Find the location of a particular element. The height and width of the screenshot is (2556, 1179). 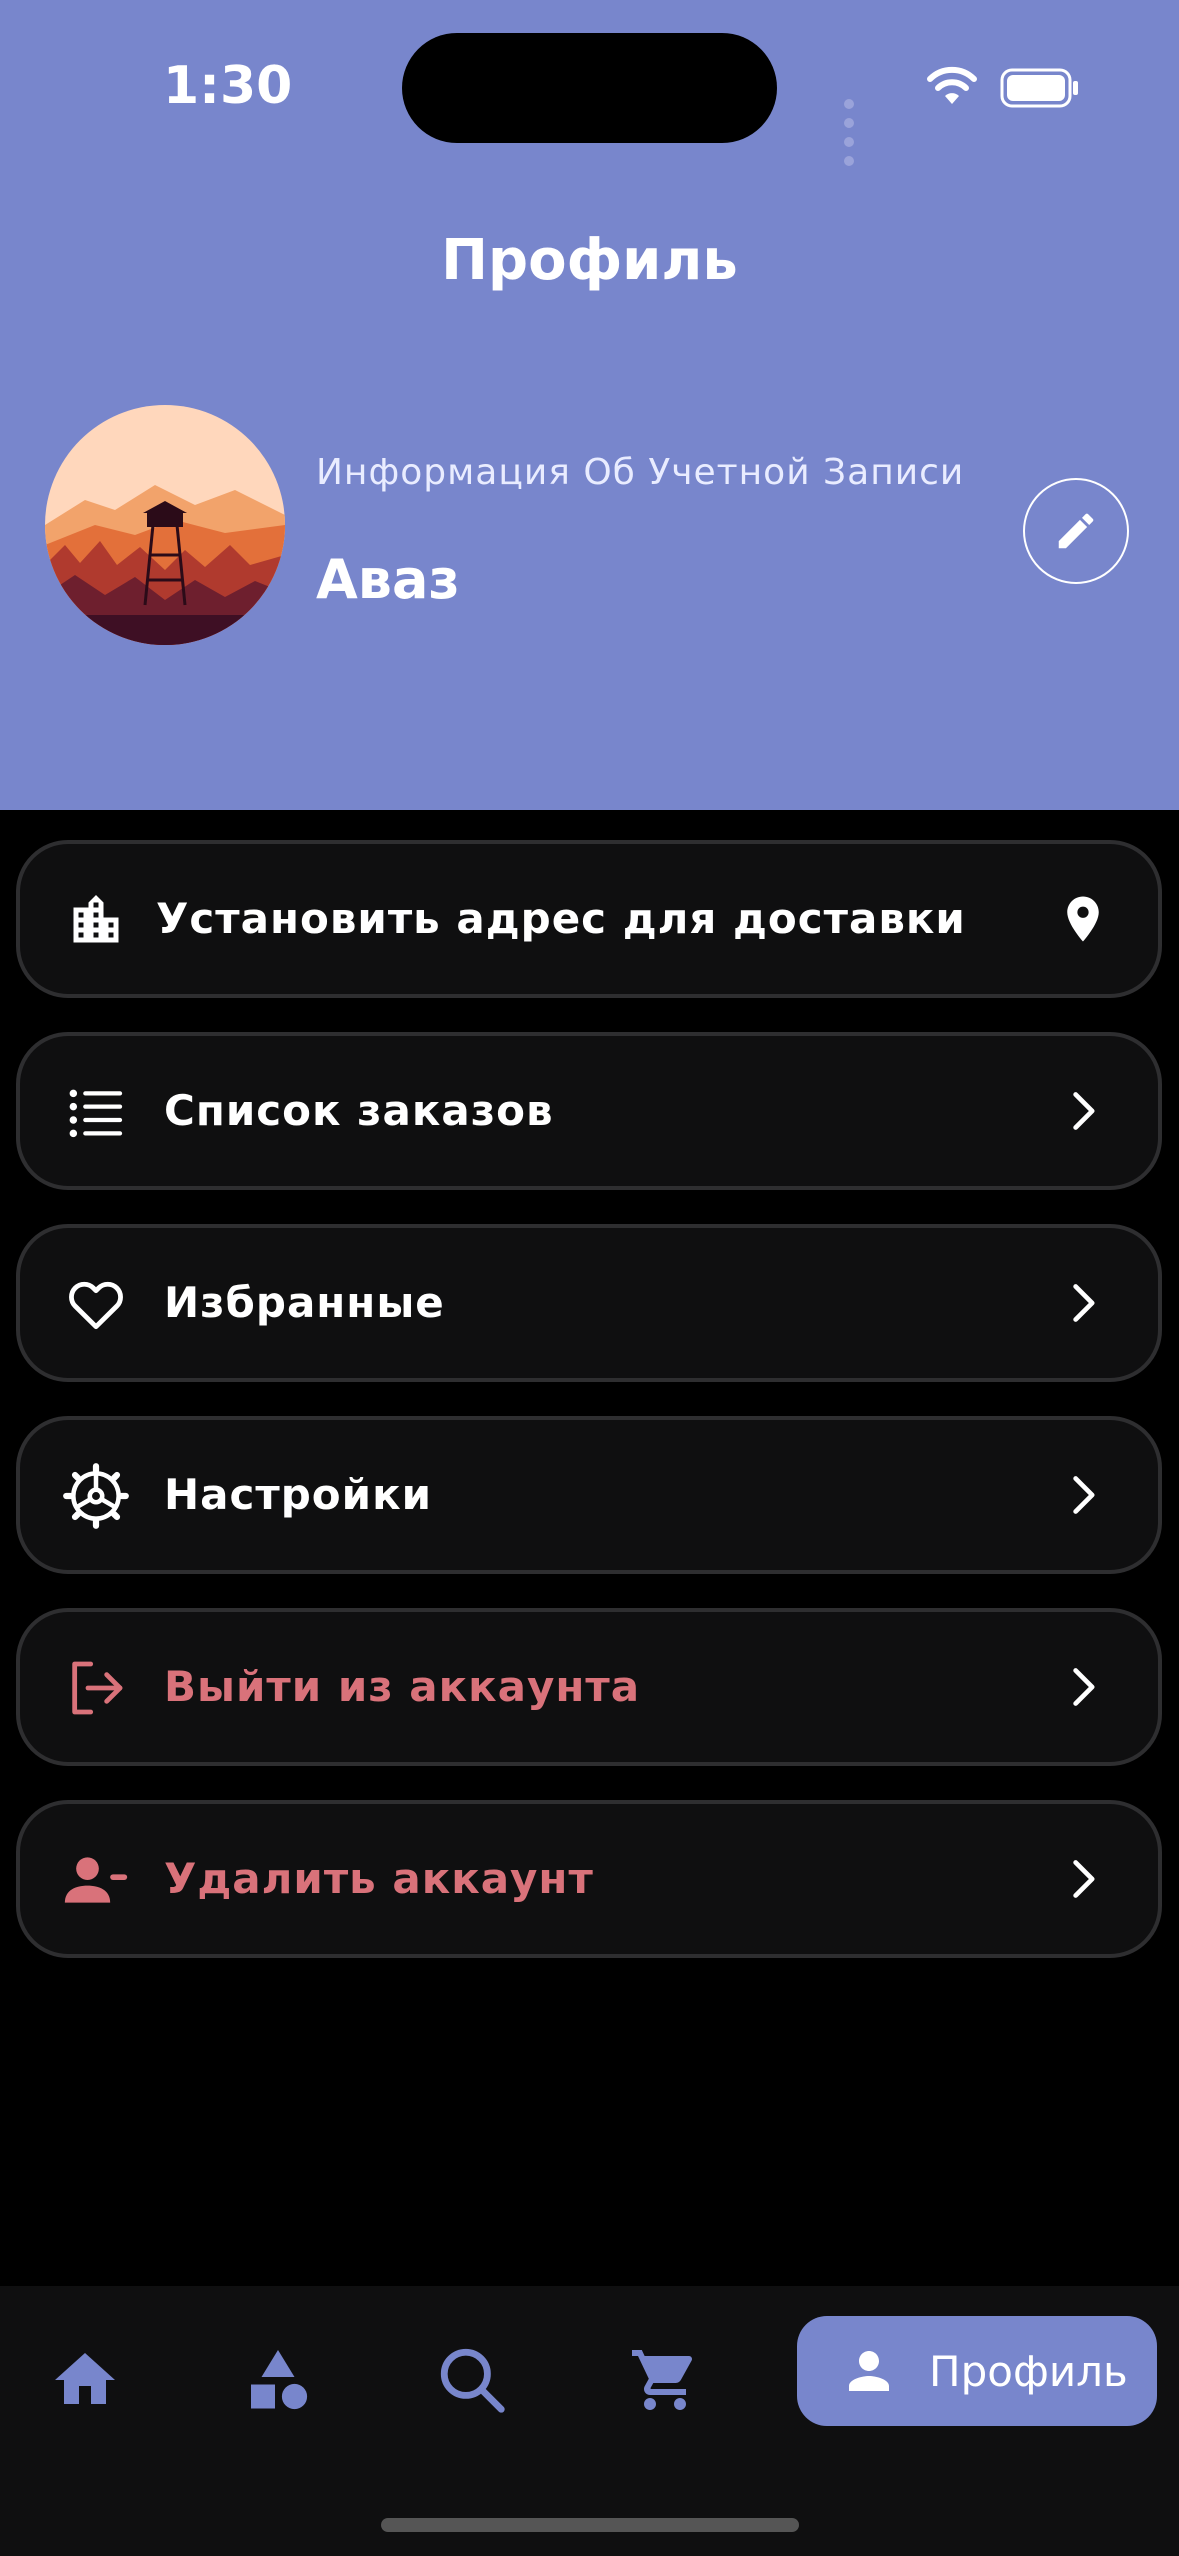

home-icon is located at coordinates (85, 2378).